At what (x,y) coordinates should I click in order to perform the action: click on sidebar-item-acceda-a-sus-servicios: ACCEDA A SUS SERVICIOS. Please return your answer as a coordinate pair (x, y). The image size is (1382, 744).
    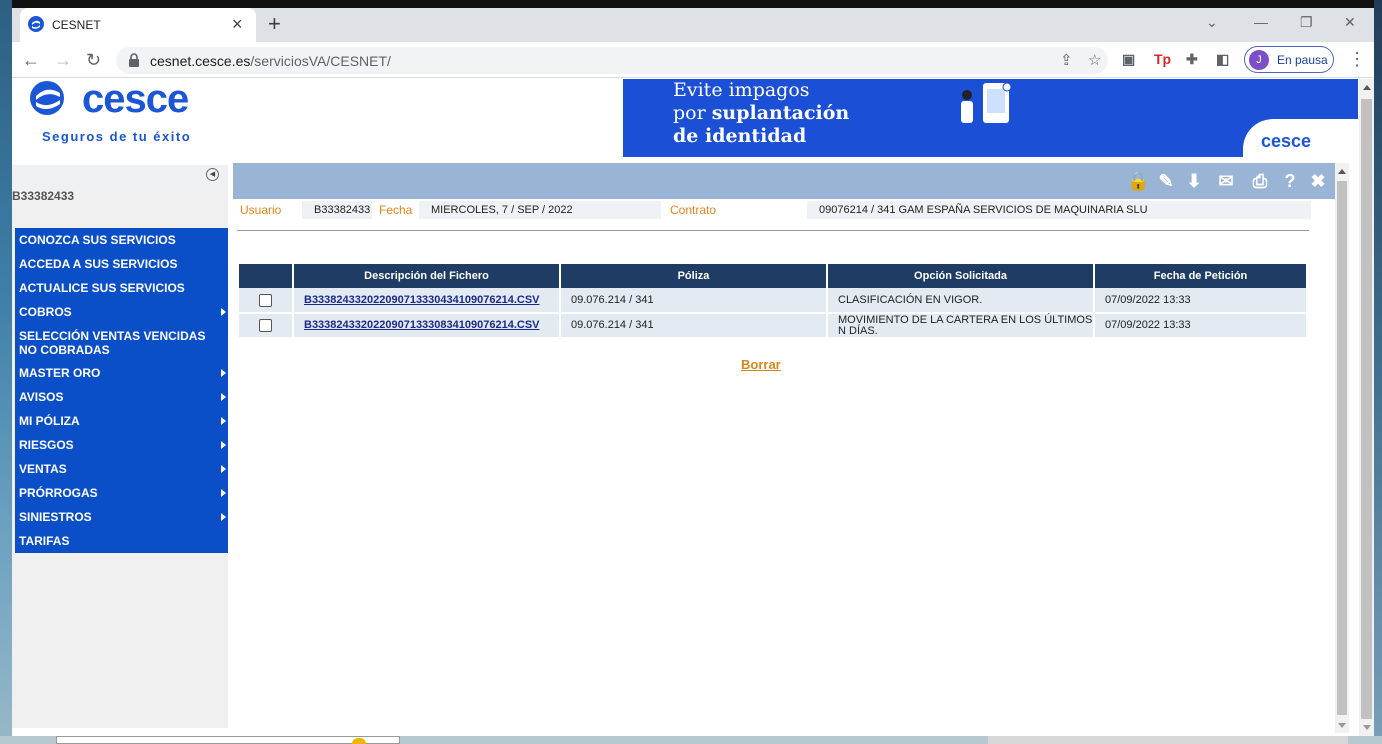
    Looking at the image, I should click on (121, 264).